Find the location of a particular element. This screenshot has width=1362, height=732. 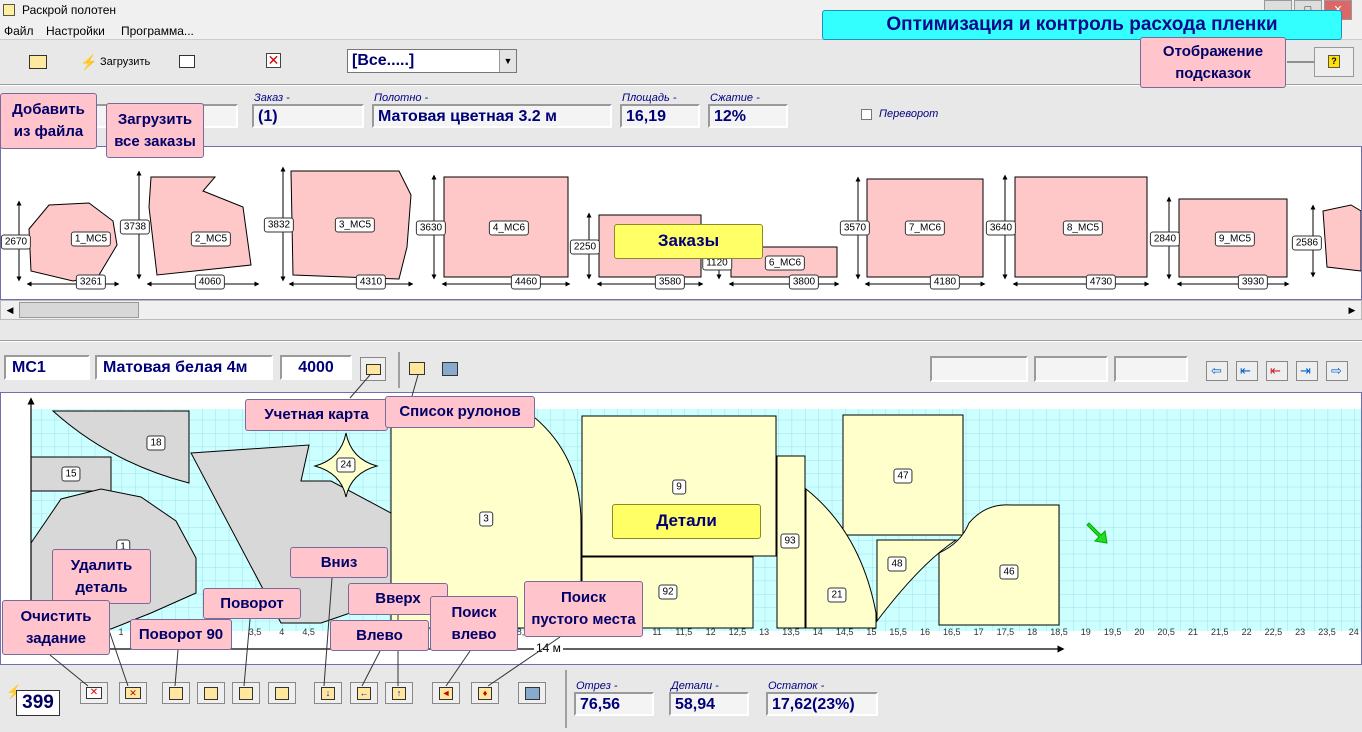

arrow-down-icon: ↓ is located at coordinates (328, 693).